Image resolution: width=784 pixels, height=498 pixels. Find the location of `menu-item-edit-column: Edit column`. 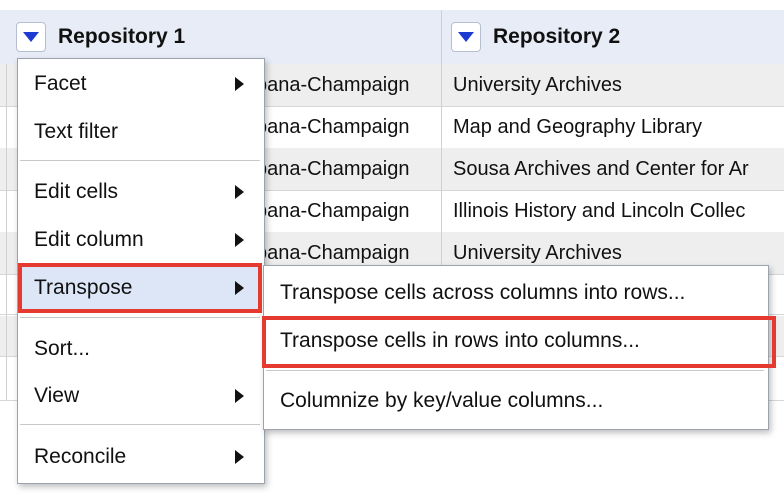

menu-item-edit-column: Edit column is located at coordinates (140, 240).